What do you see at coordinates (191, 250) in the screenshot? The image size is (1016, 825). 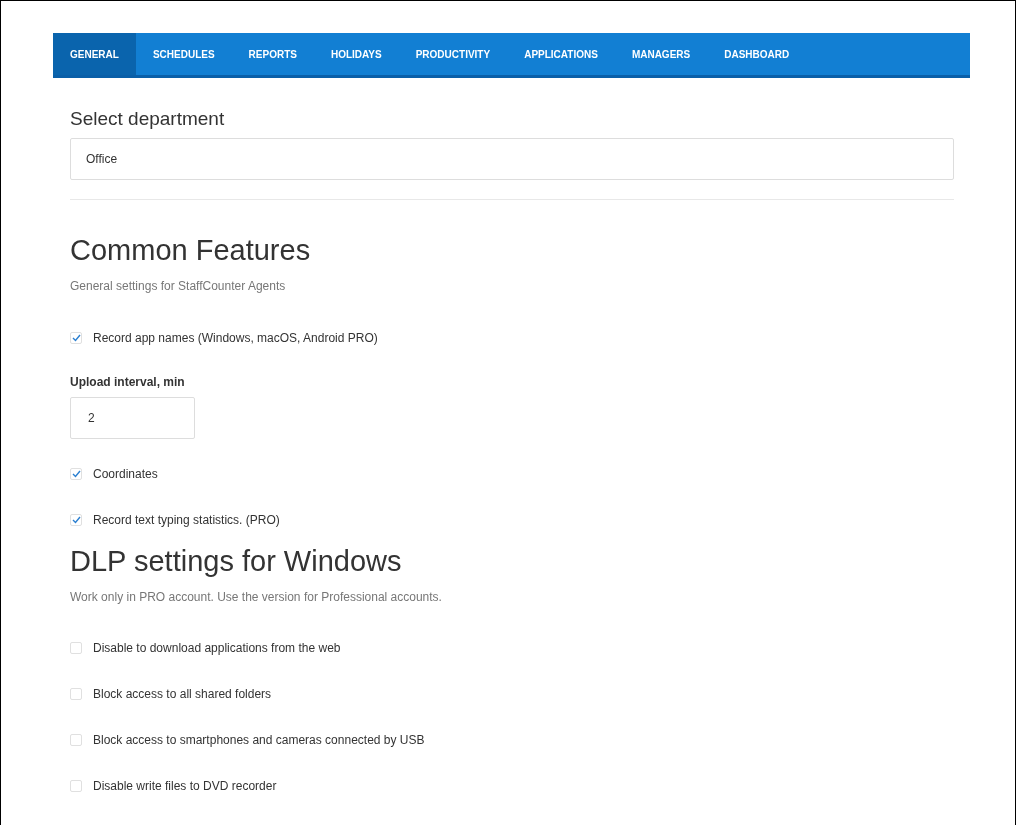 I see `section-title: Common Features` at bounding box center [191, 250].